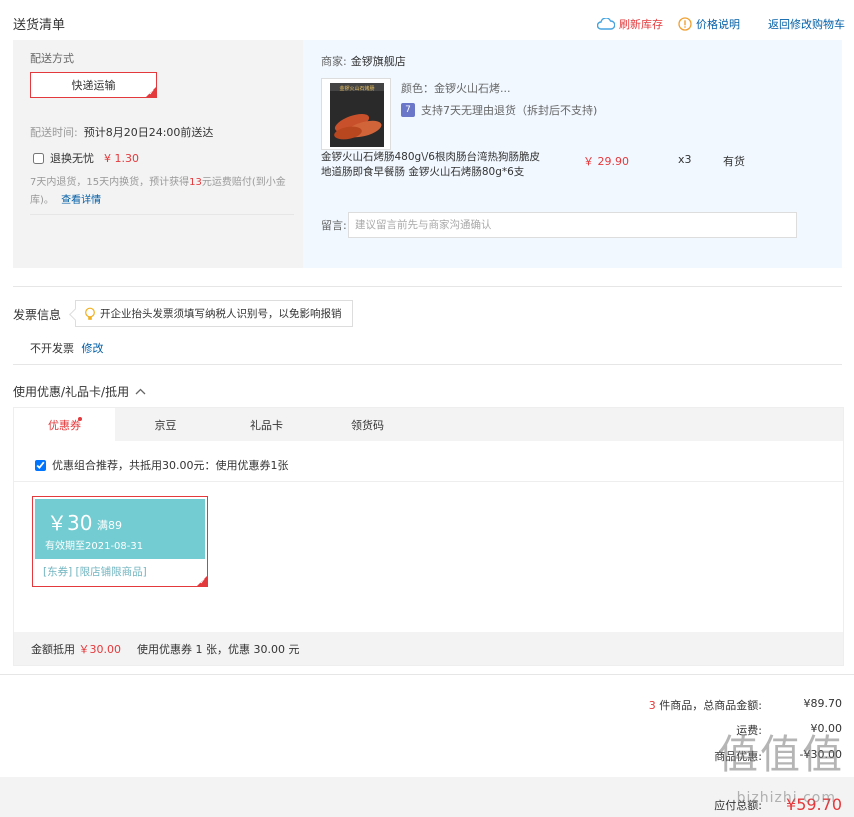  I want to click on shipping-method-button: 快递运输 ✓, so click(93, 85).